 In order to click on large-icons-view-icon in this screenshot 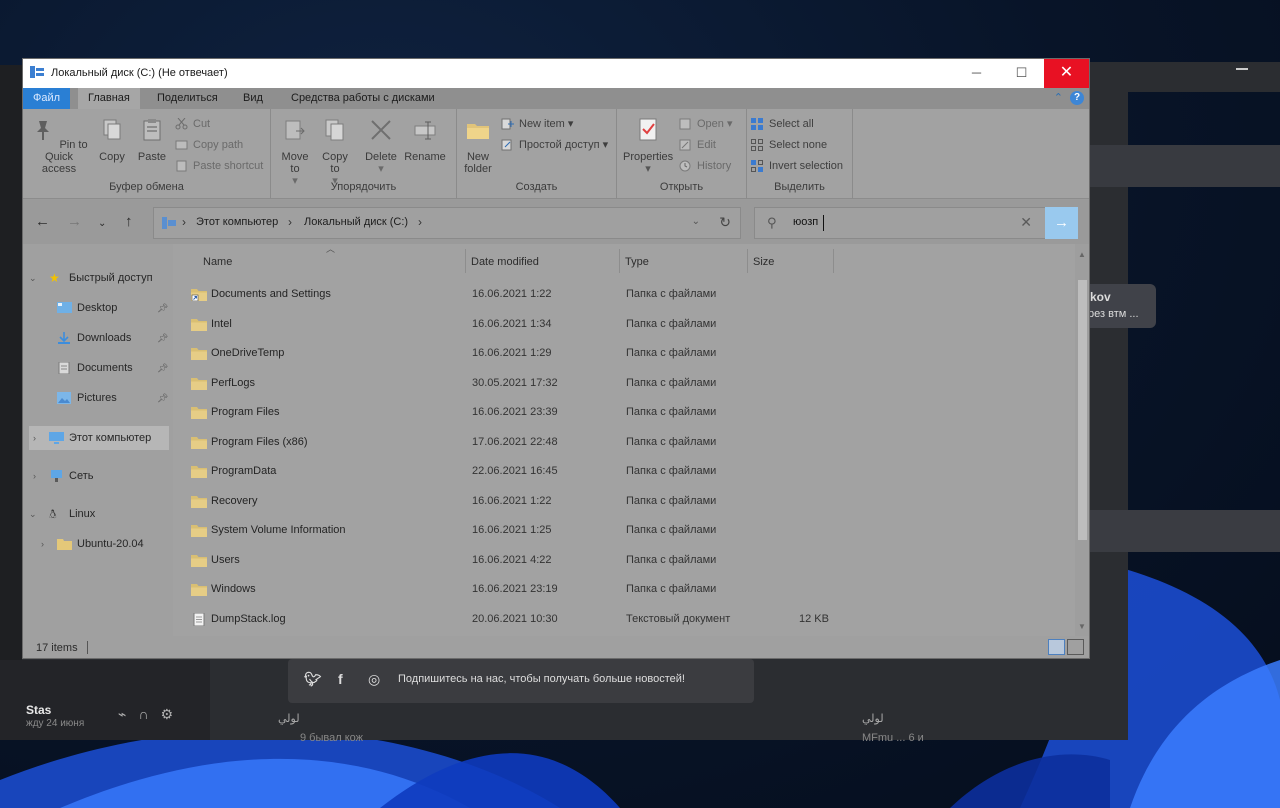, I will do `click(1075, 647)`.